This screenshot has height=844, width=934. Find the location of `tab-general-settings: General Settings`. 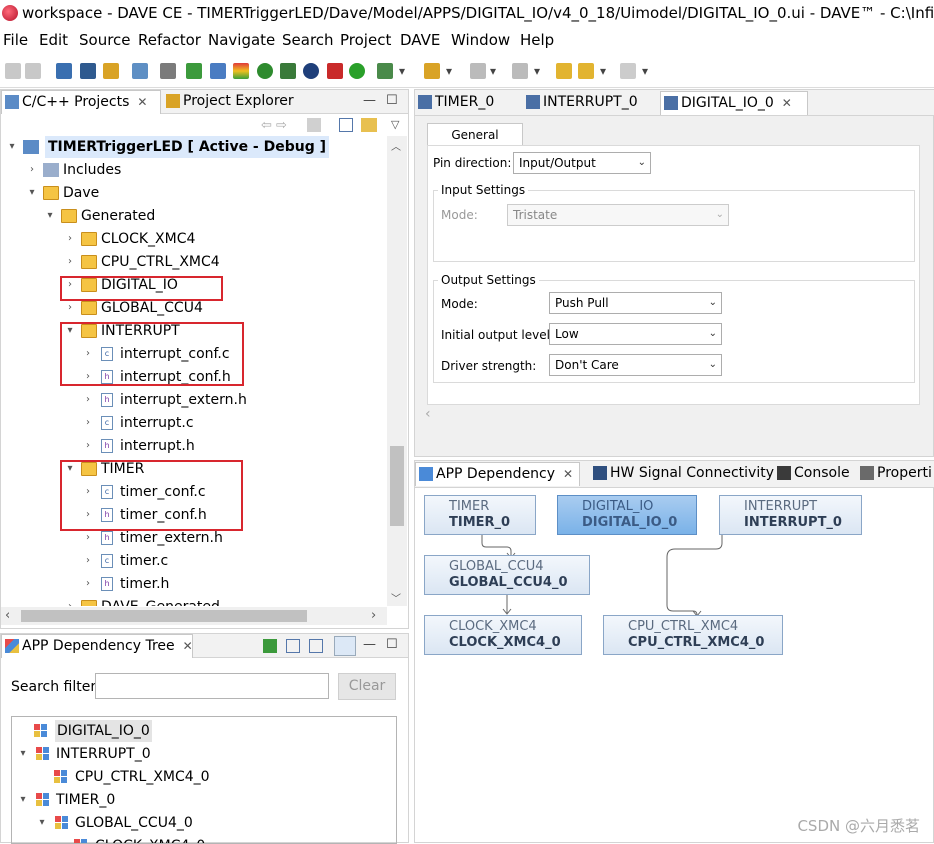

tab-general-settings: General Settings is located at coordinates (475, 143).